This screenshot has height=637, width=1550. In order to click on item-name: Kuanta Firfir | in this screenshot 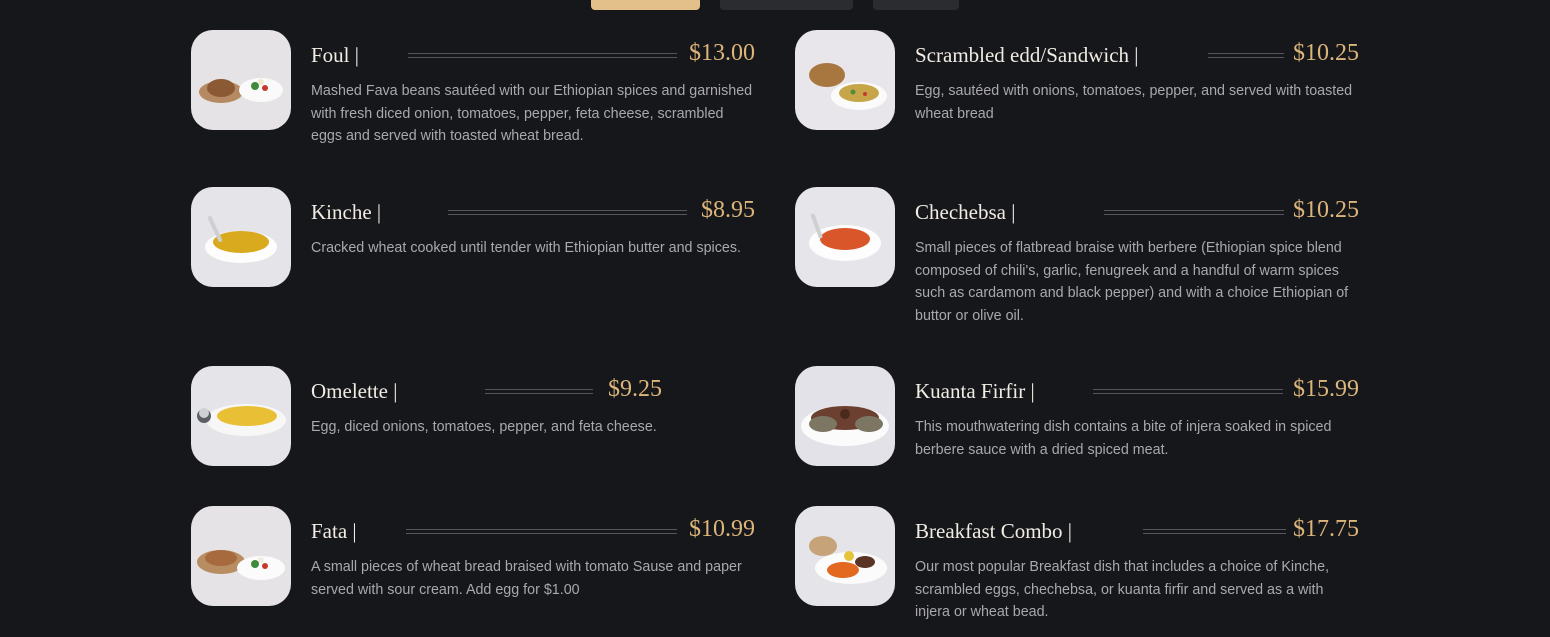, I will do `click(975, 391)`.